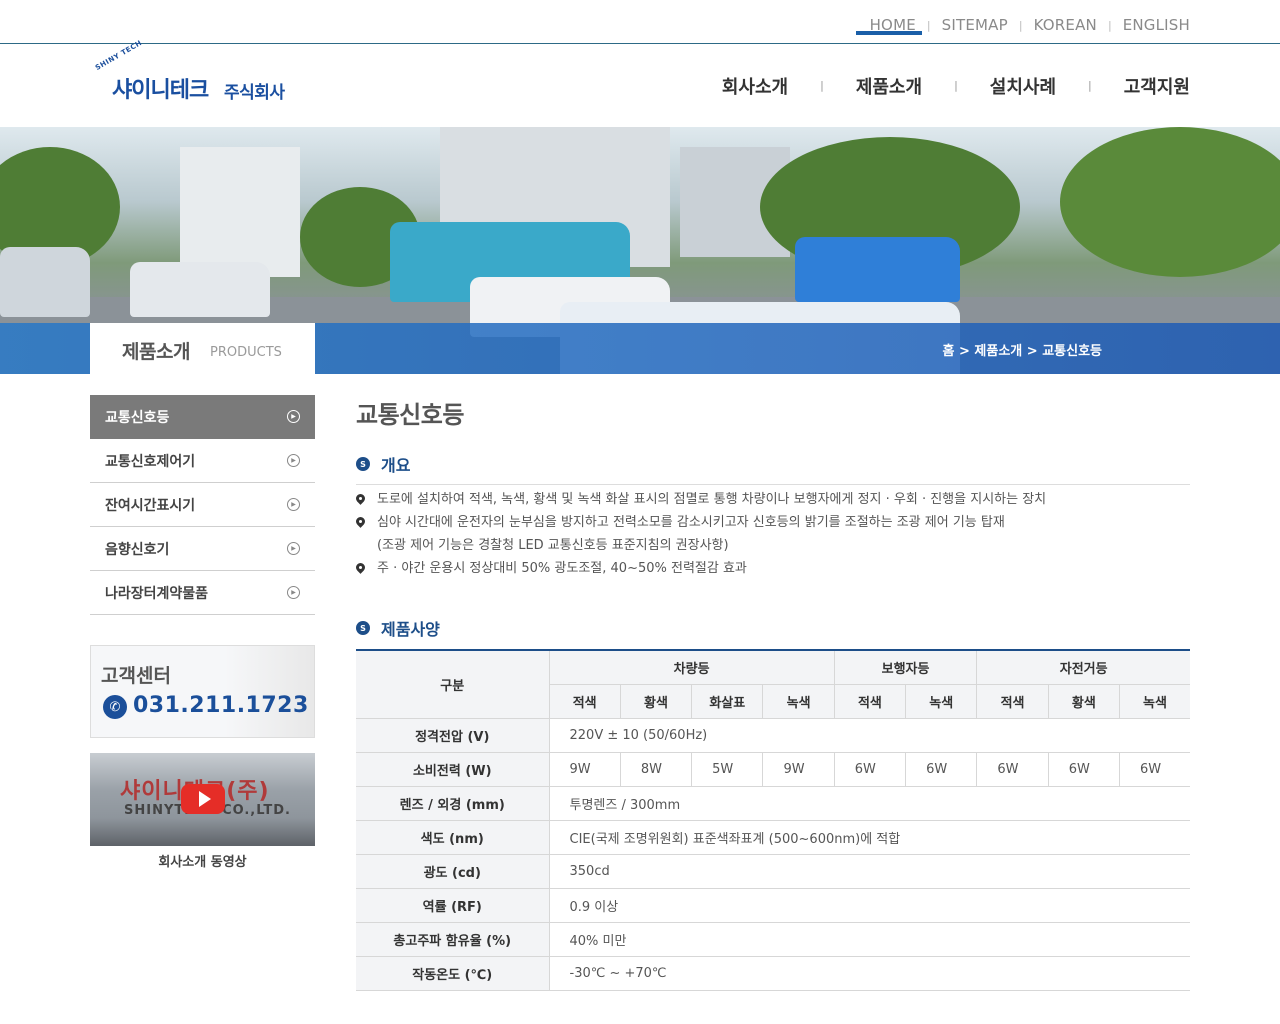  Describe the element at coordinates (202, 862) in the screenshot. I see `video-caption: 회사소개 동영상` at that location.